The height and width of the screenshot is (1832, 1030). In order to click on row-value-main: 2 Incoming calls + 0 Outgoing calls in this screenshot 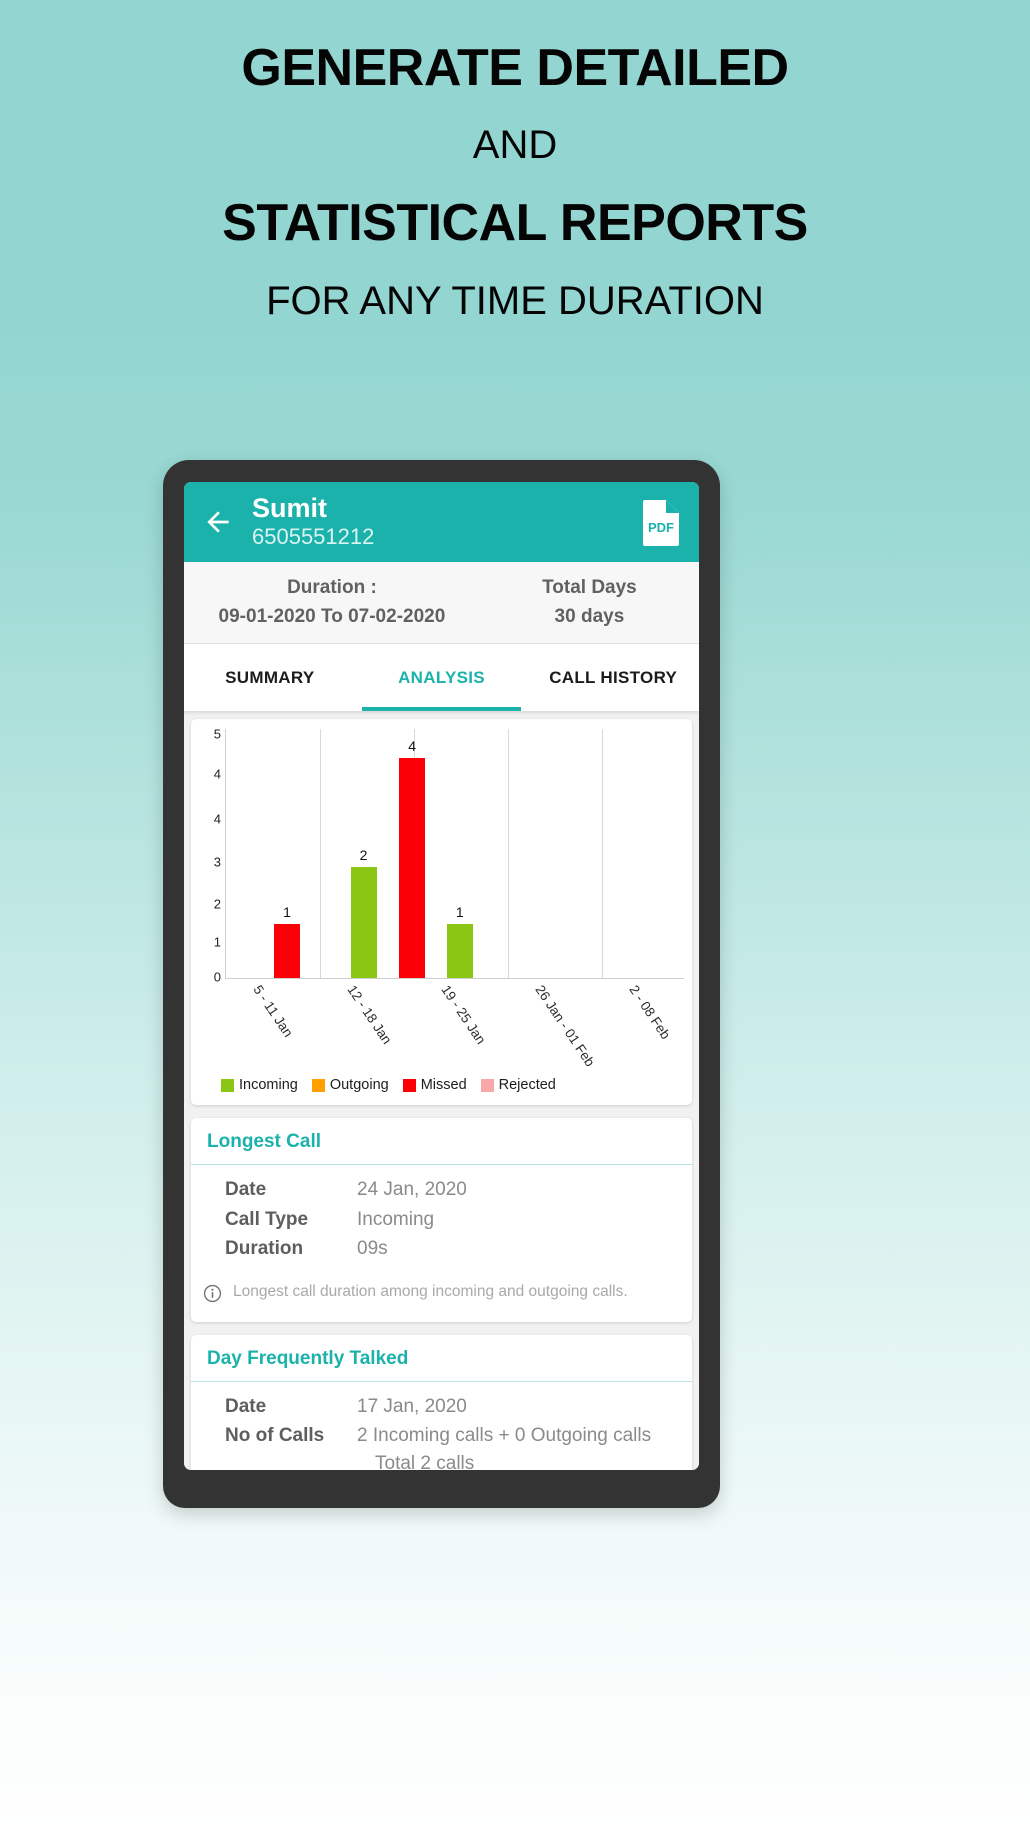, I will do `click(504, 1436)`.